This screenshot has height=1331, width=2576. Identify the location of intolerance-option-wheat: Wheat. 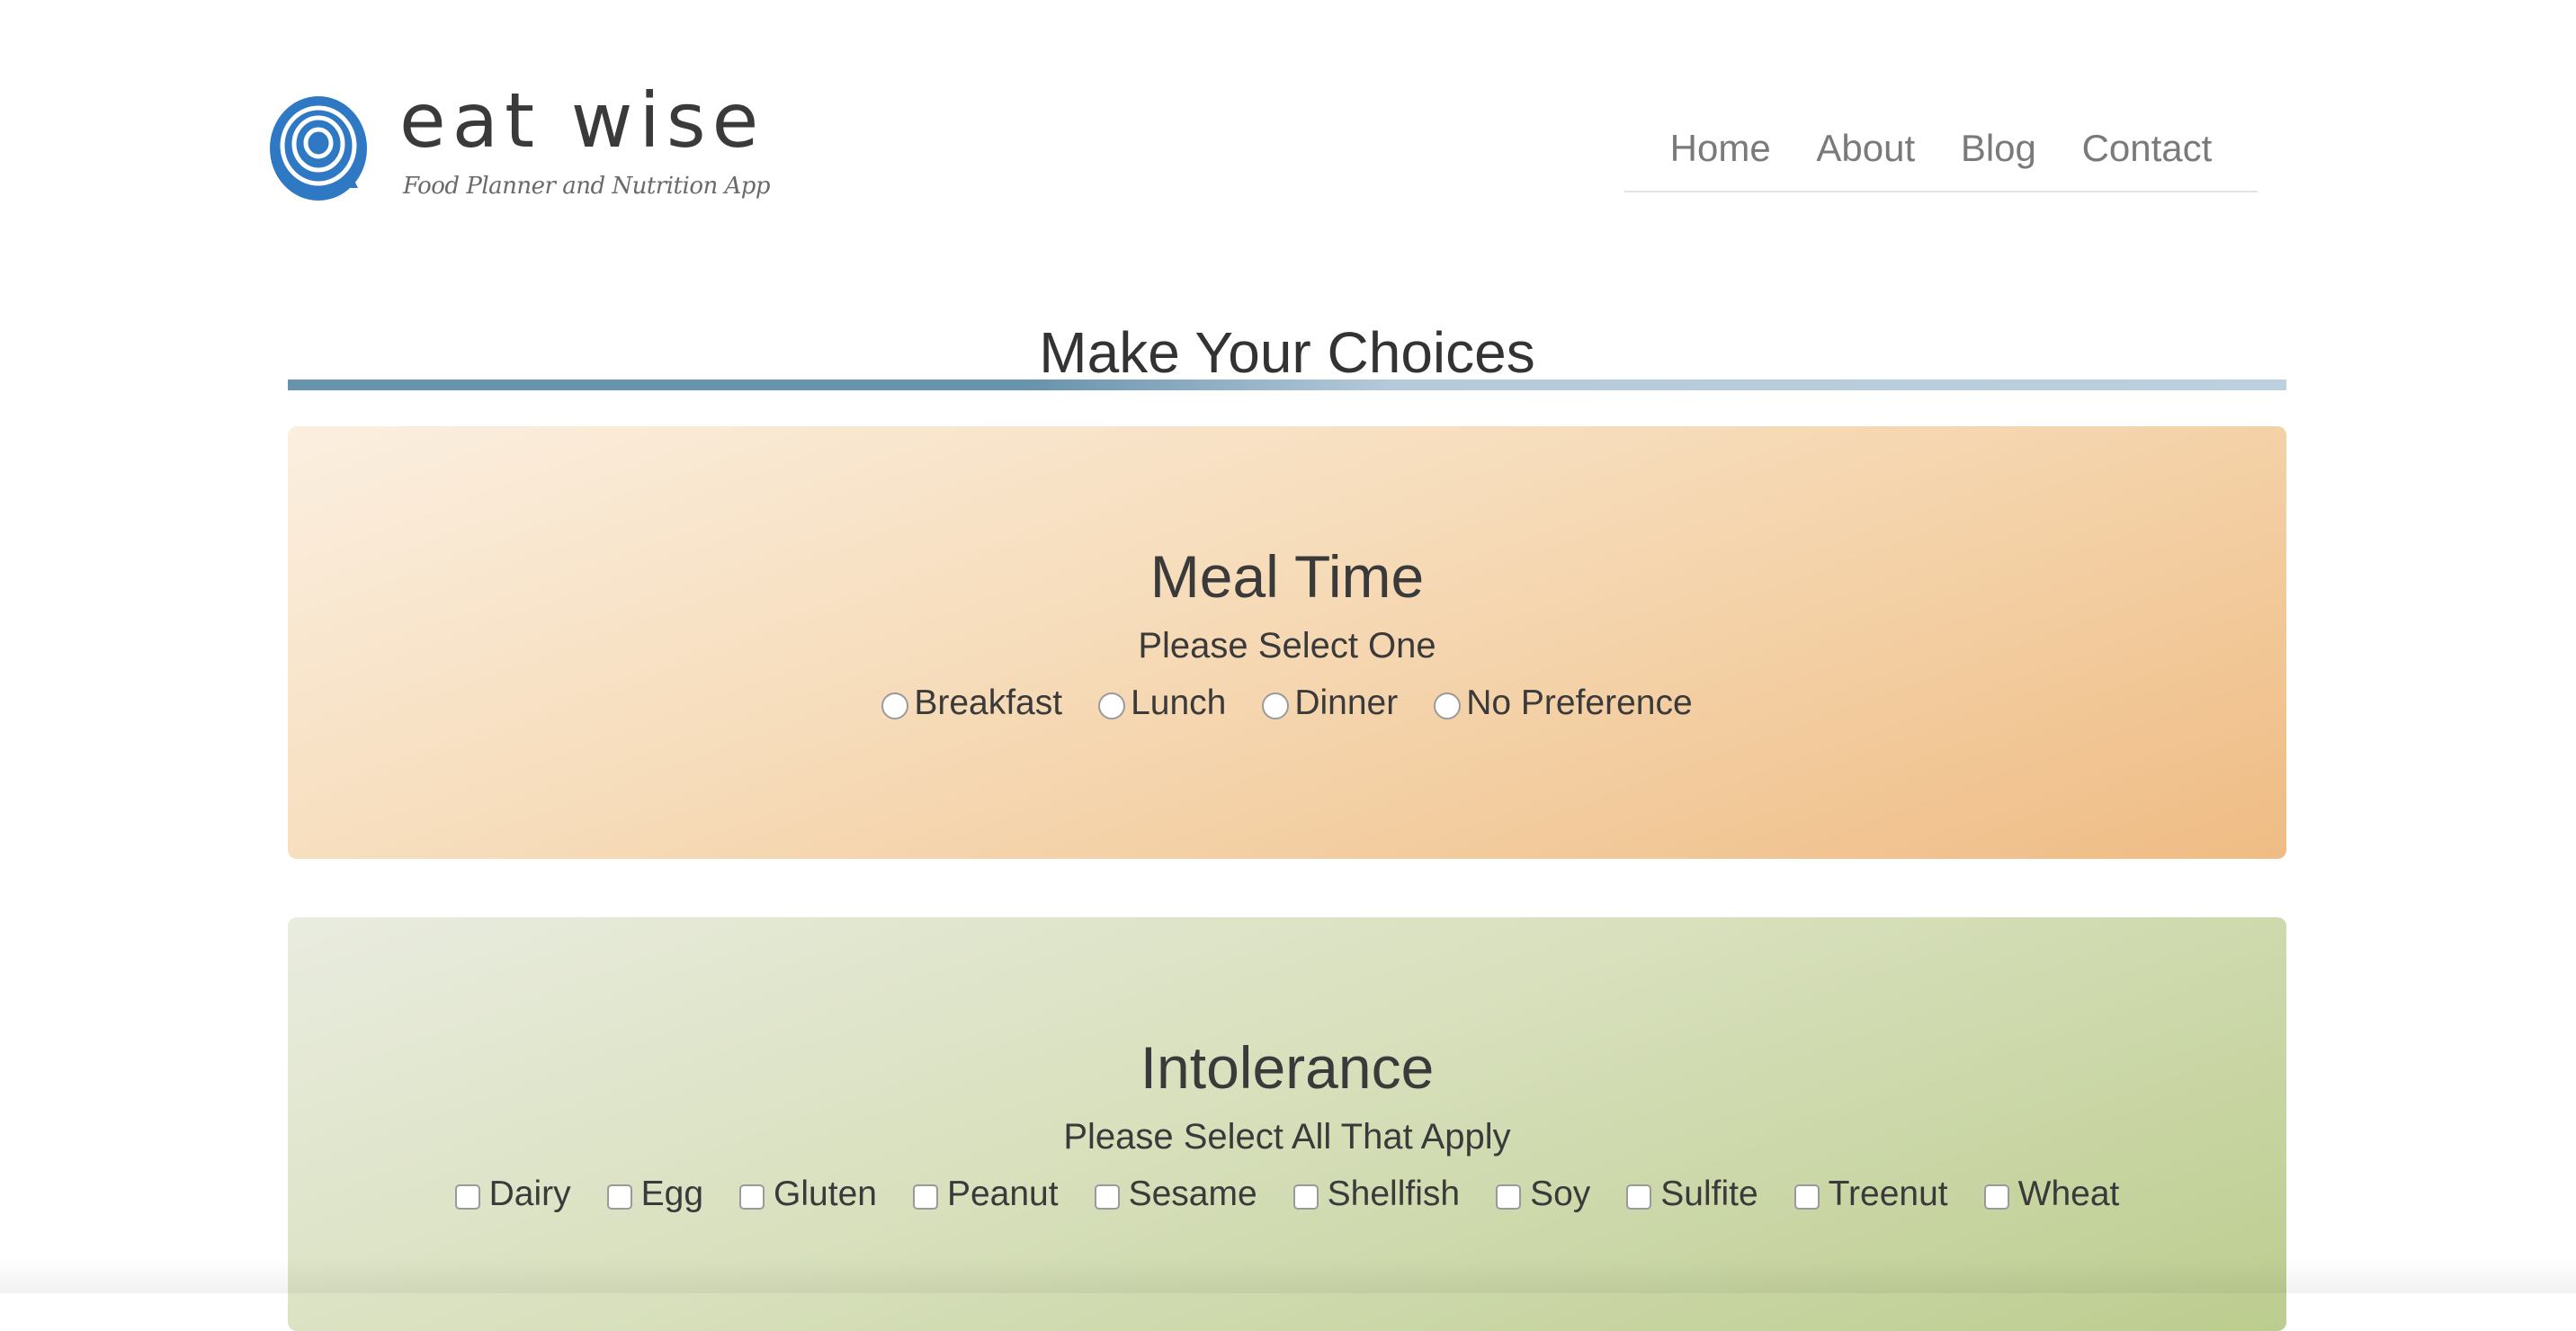
(2051, 1194).